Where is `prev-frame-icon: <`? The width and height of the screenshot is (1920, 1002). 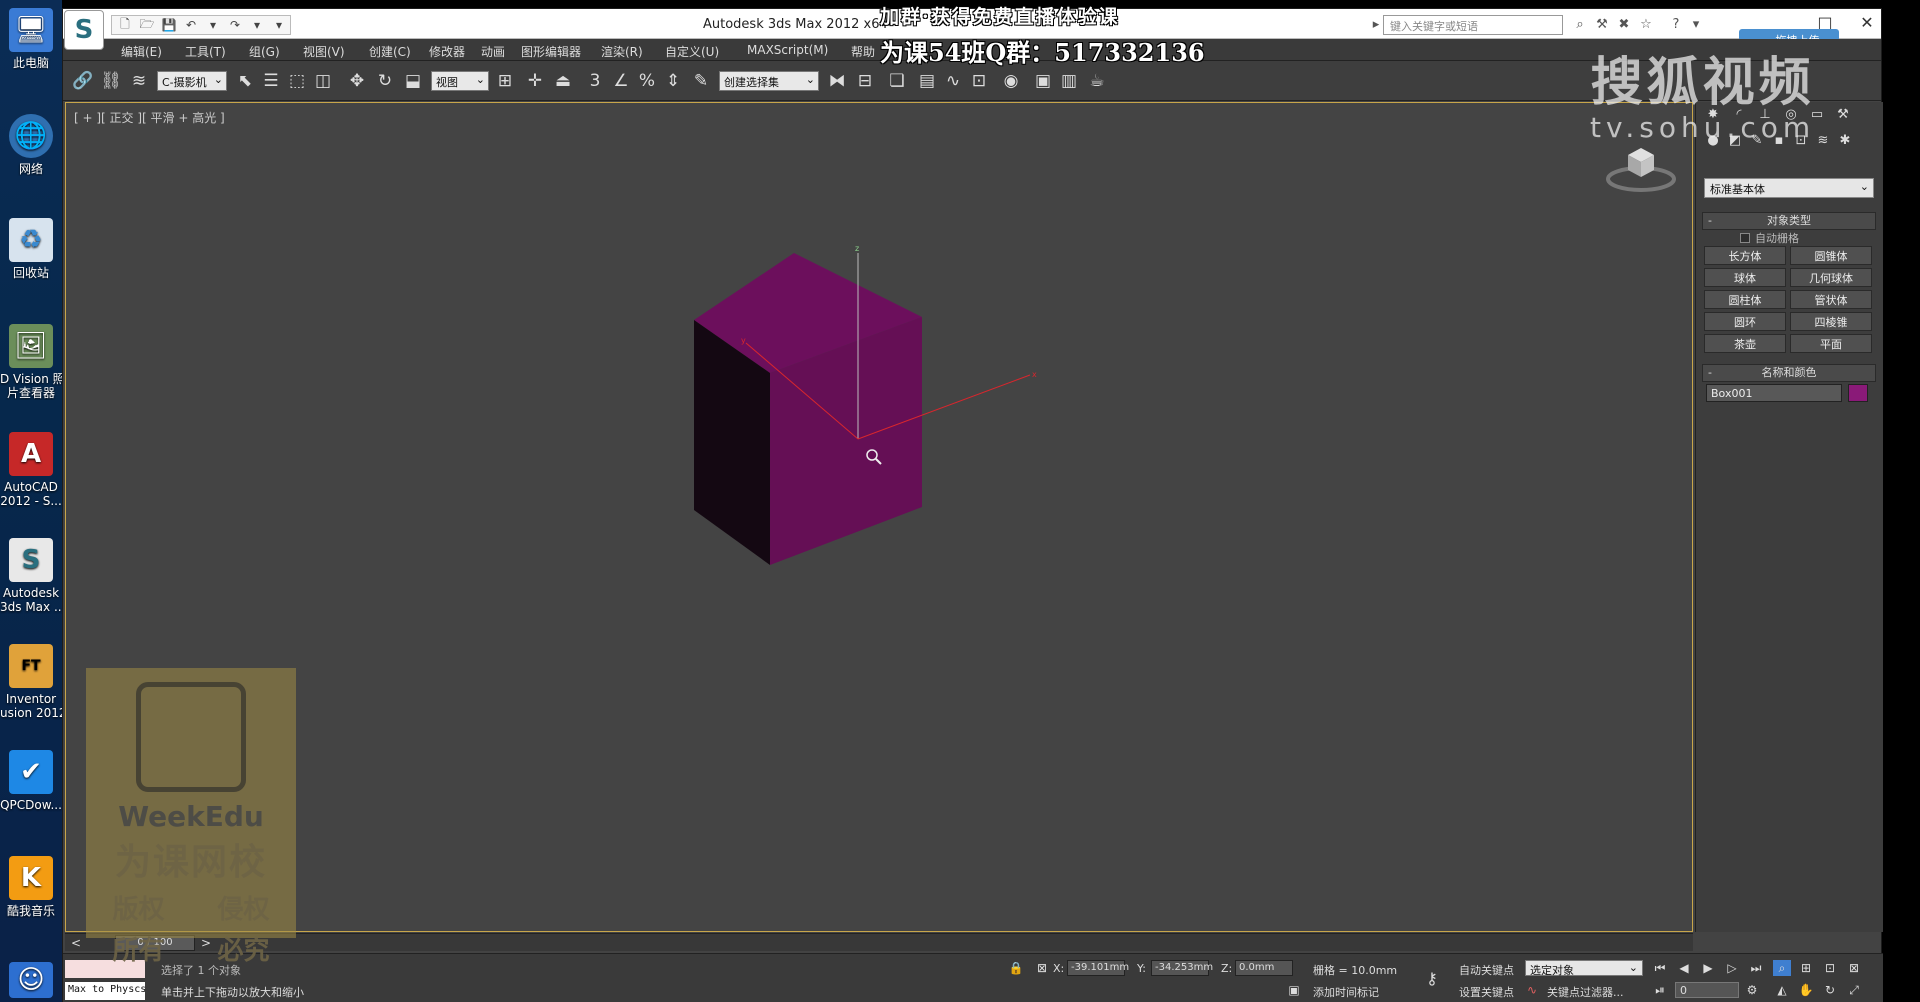 prev-frame-icon: < is located at coordinates (76, 943).